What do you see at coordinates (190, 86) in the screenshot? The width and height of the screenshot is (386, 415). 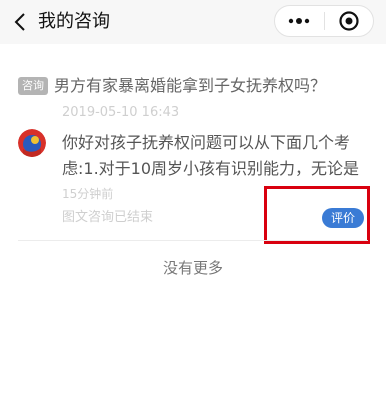 I see `question-title: 男方有家暴离婚能拿到子女抚养权吗？` at bounding box center [190, 86].